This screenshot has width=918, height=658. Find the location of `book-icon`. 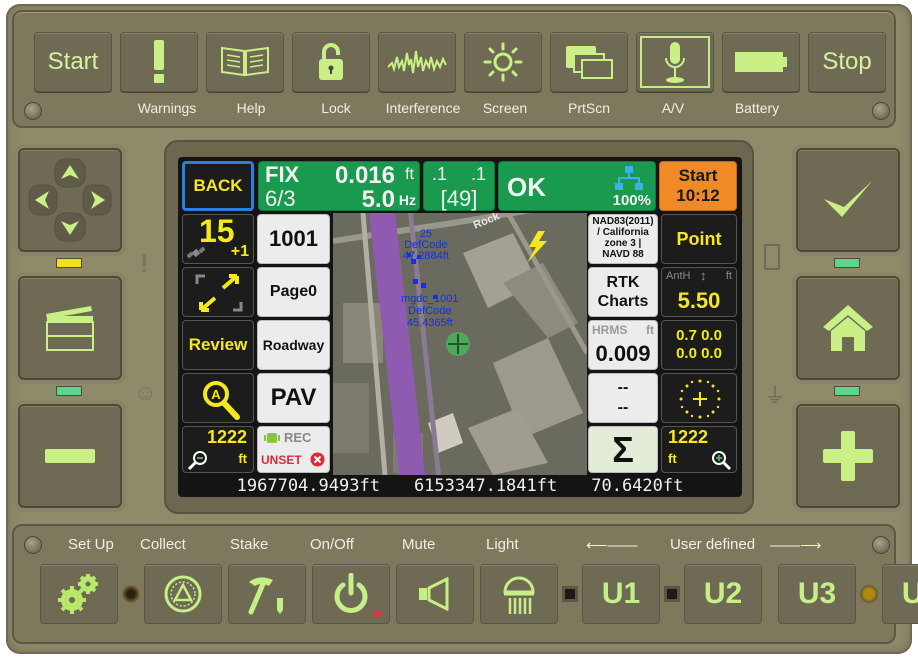

book-icon is located at coordinates (245, 61).